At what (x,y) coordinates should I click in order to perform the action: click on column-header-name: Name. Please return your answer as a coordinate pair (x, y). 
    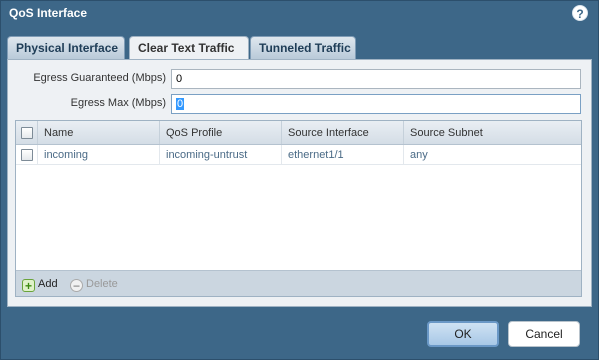
    Looking at the image, I should click on (99, 132).